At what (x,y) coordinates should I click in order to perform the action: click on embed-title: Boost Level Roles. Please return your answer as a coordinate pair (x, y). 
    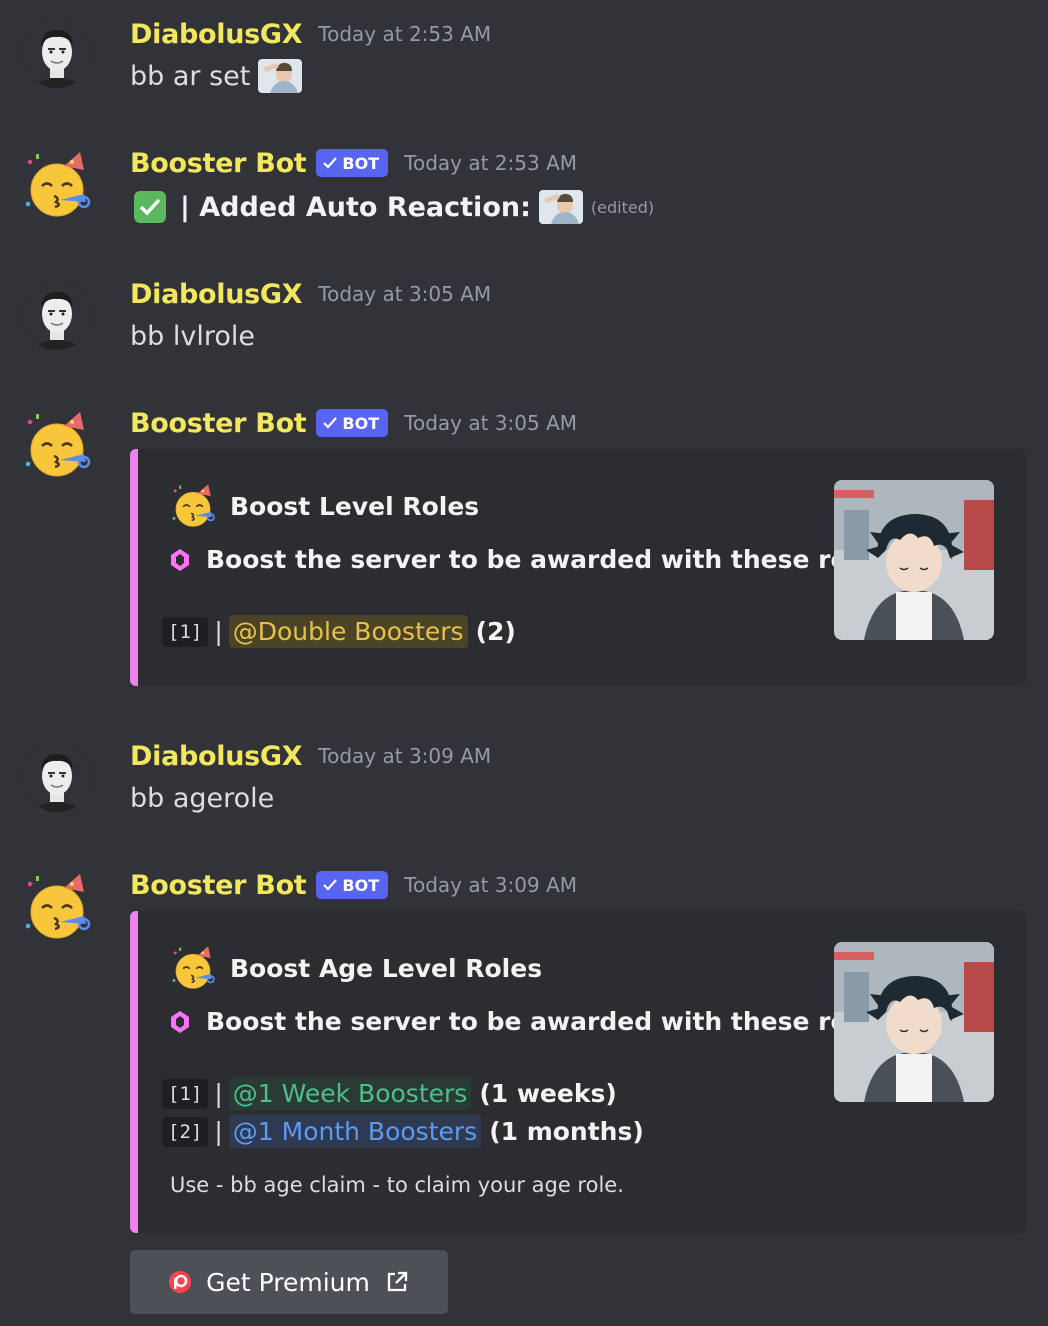
    Looking at the image, I should click on (324, 506).